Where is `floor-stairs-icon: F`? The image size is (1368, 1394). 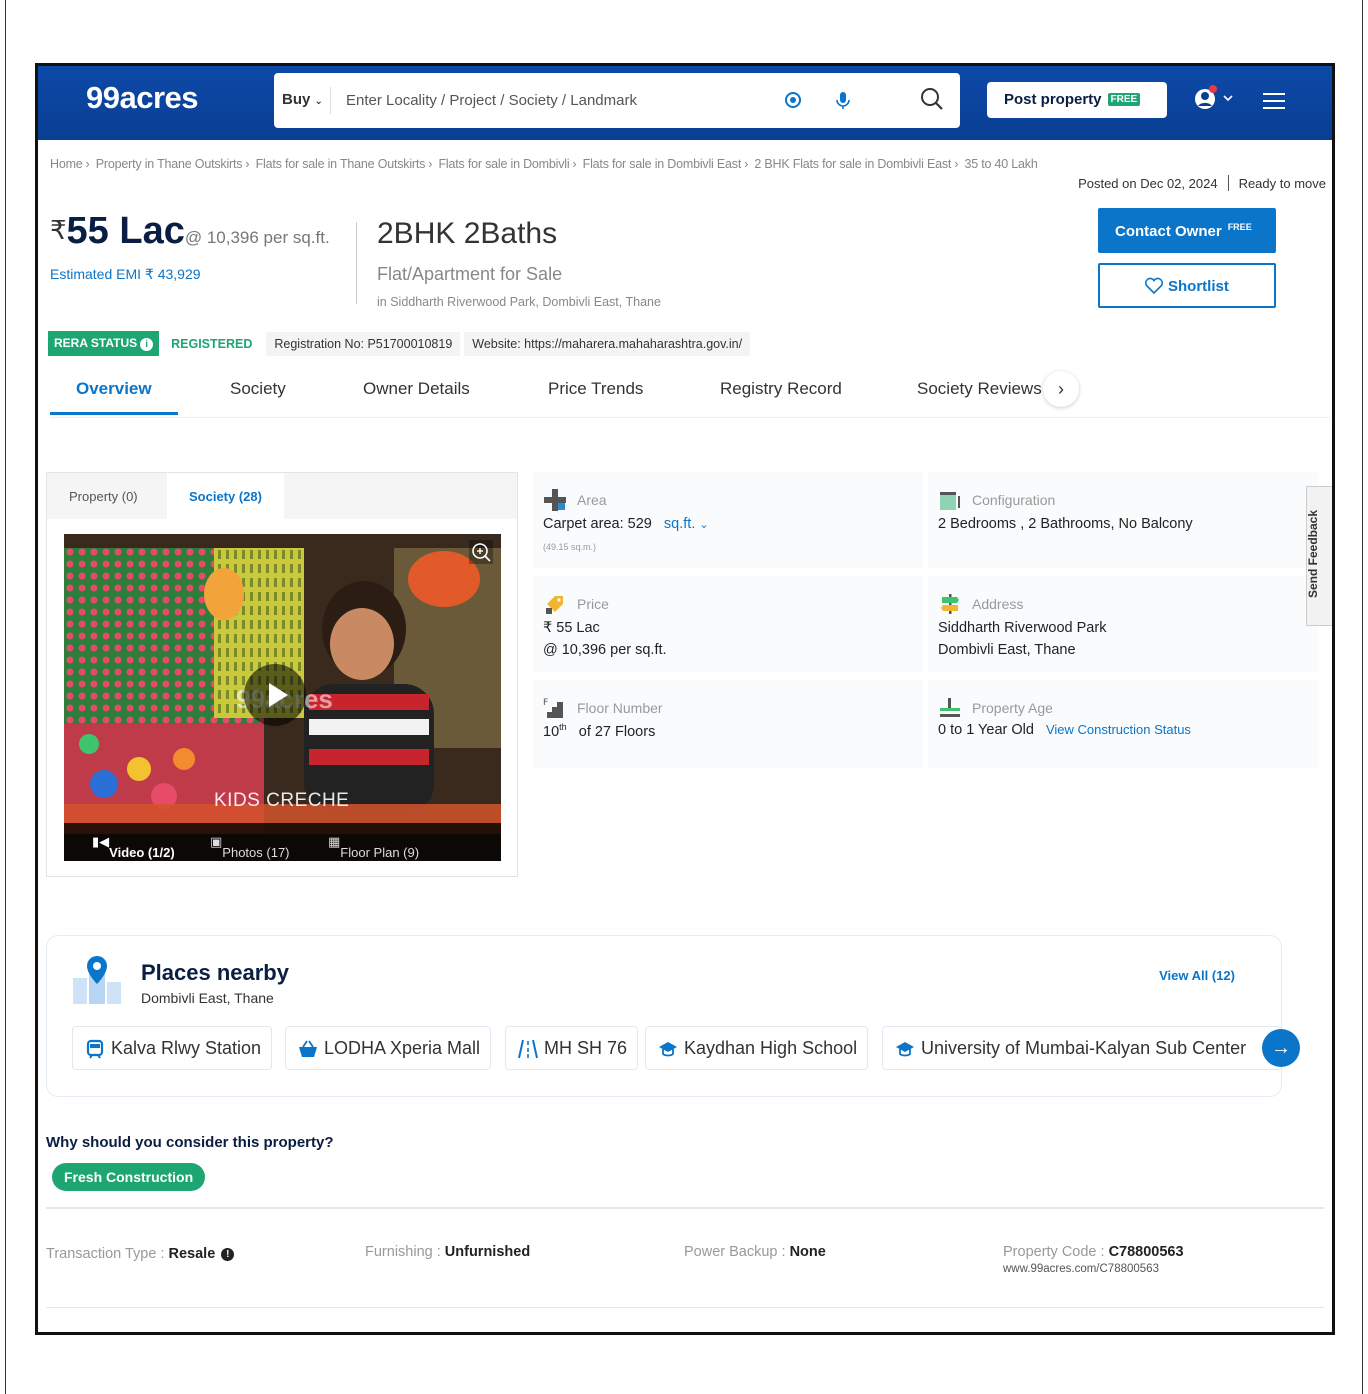
floor-stairs-icon: F is located at coordinates (553, 708).